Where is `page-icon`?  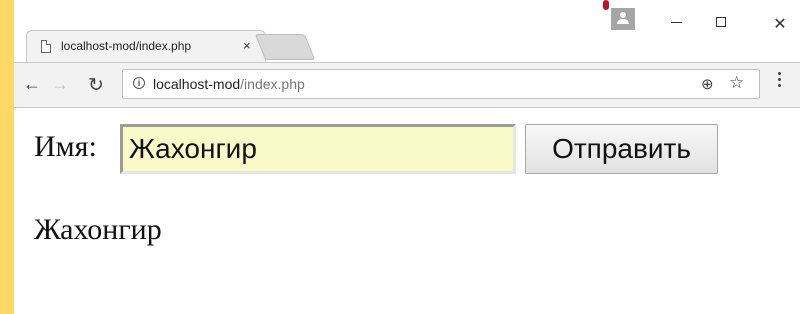
page-icon is located at coordinates (46, 46).